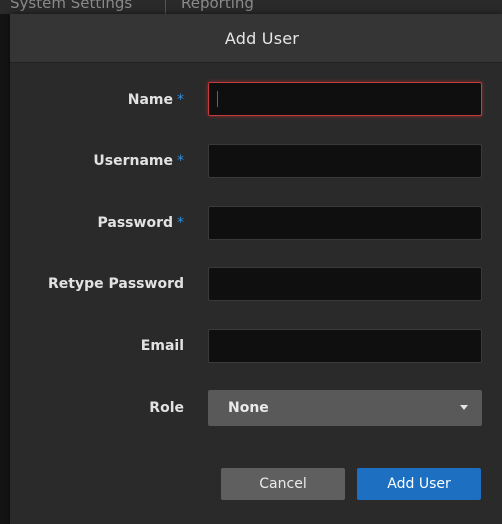 This screenshot has height=524, width=502. Describe the element at coordinates (217, 6) in the screenshot. I see `background-tab-reporting: Reporting` at that location.